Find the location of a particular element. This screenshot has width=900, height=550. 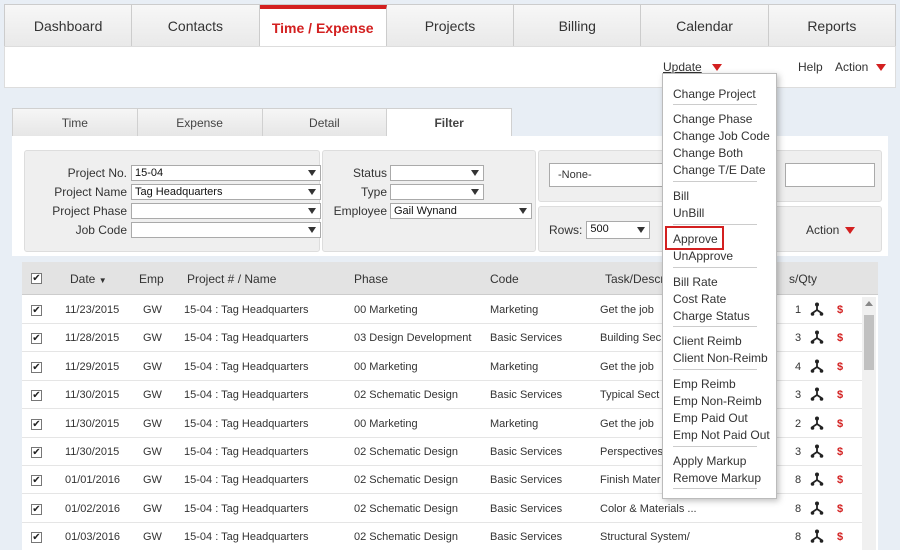

update-label: Update is located at coordinates (682, 67).